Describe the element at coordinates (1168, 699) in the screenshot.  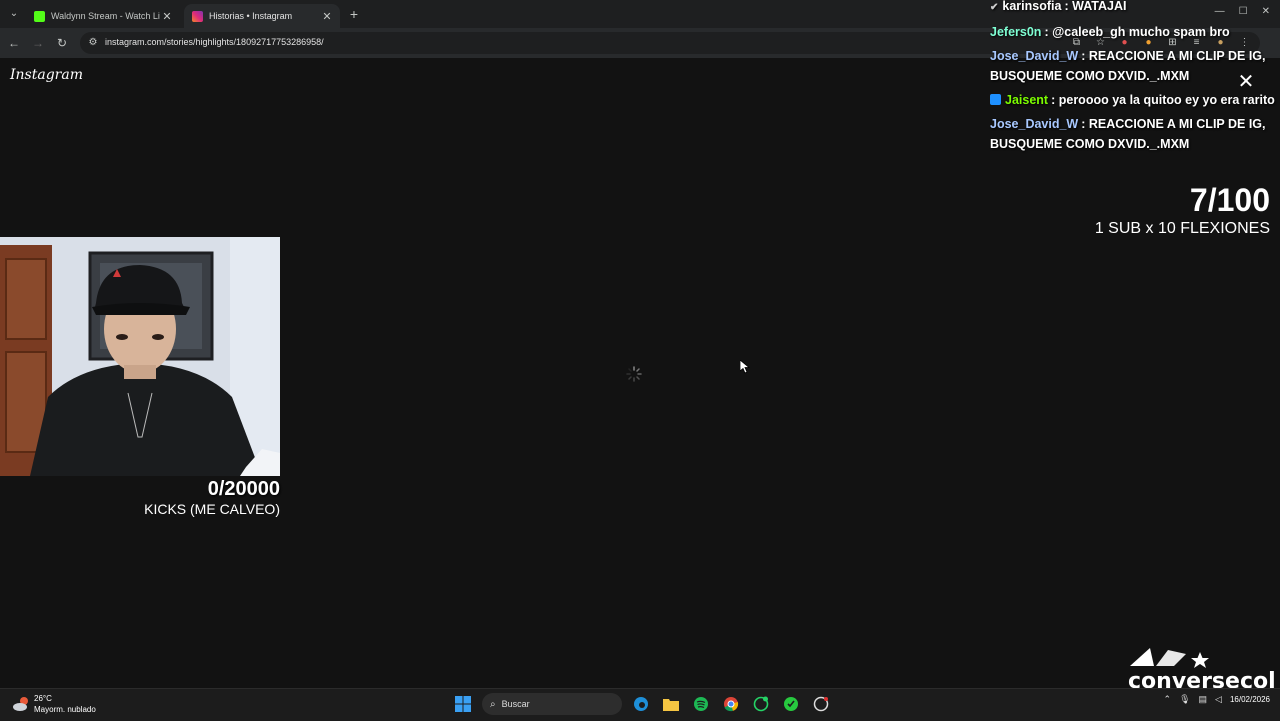
I see `tray-overflow-icon: ⌃` at that location.